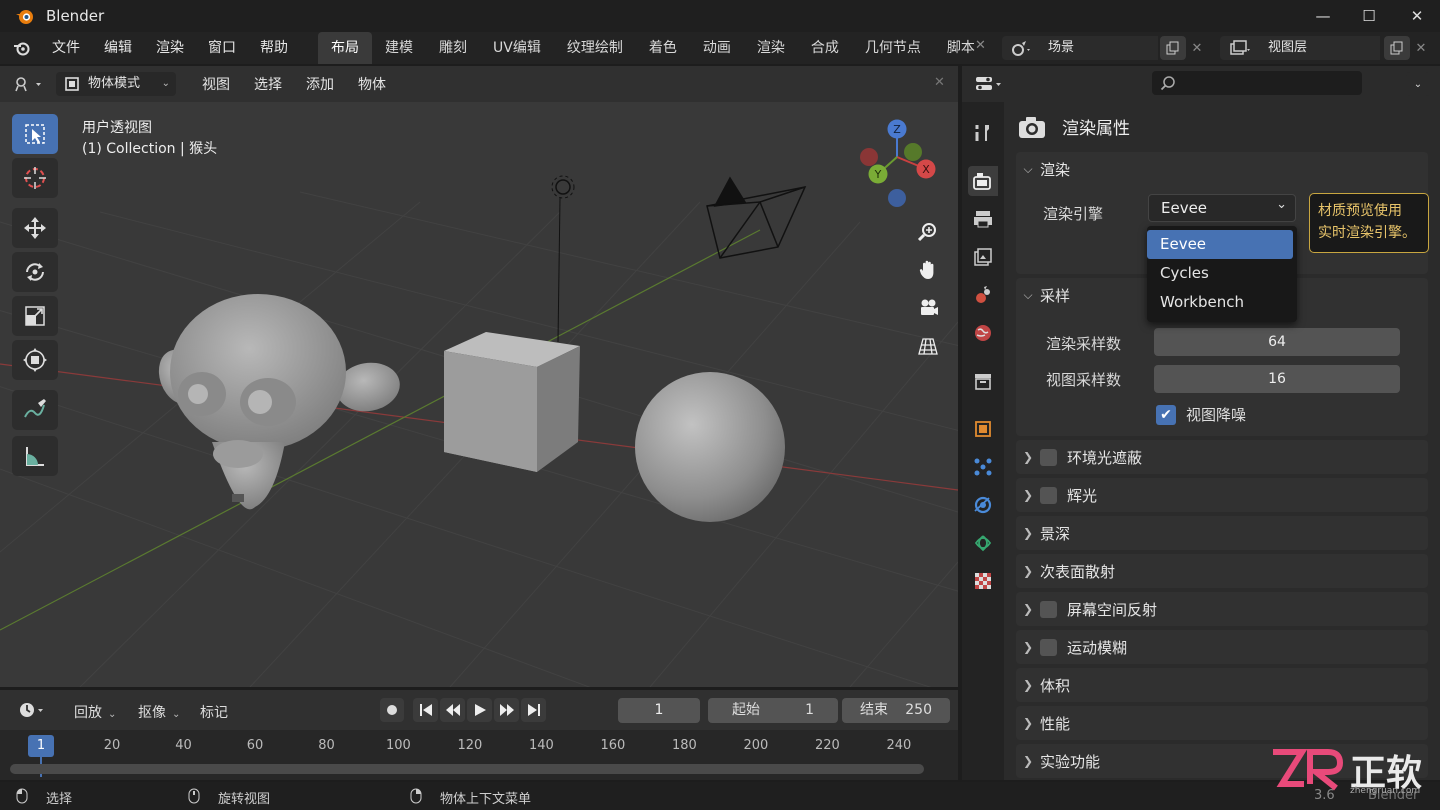 Image resolution: width=1440 pixels, height=810 pixels. What do you see at coordinates (1222, 647) in the screenshot?
I see `motion-blur-section: ❯ 运动模糊` at bounding box center [1222, 647].